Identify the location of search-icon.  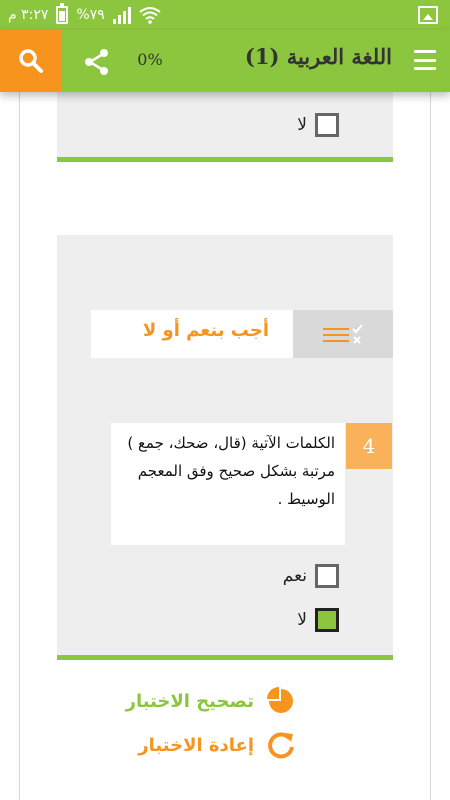
(31, 61).